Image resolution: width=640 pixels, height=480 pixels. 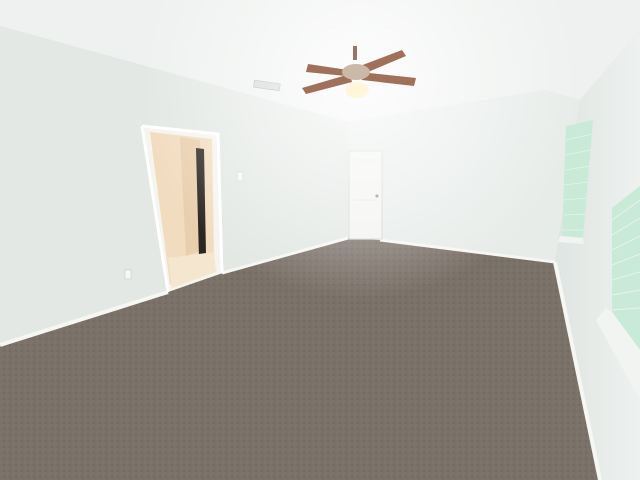 What do you see at coordinates (357, 90) in the screenshot?
I see `fan-light` at bounding box center [357, 90].